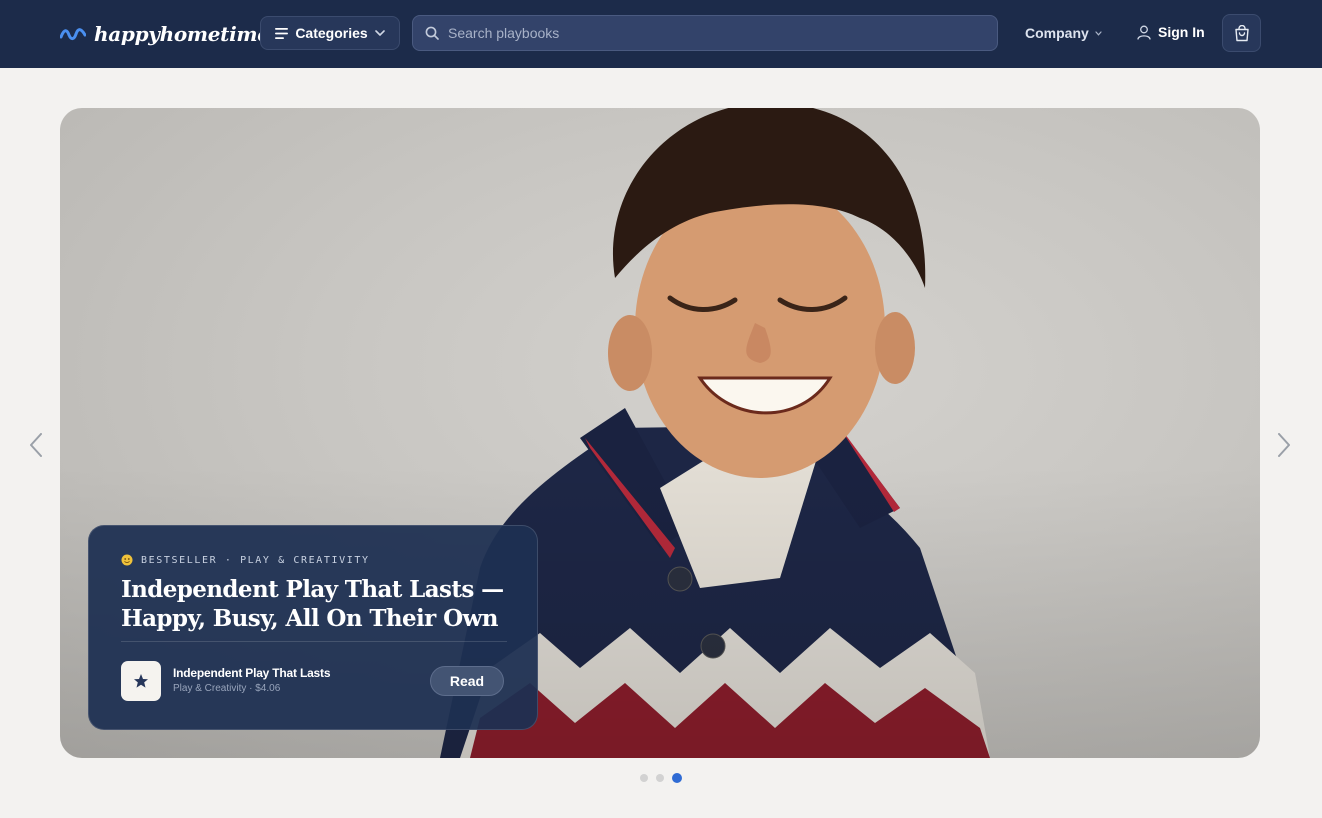 The image size is (1322, 818). What do you see at coordinates (182, 34) in the screenshot?
I see `brand-name: happyhometime` at bounding box center [182, 34].